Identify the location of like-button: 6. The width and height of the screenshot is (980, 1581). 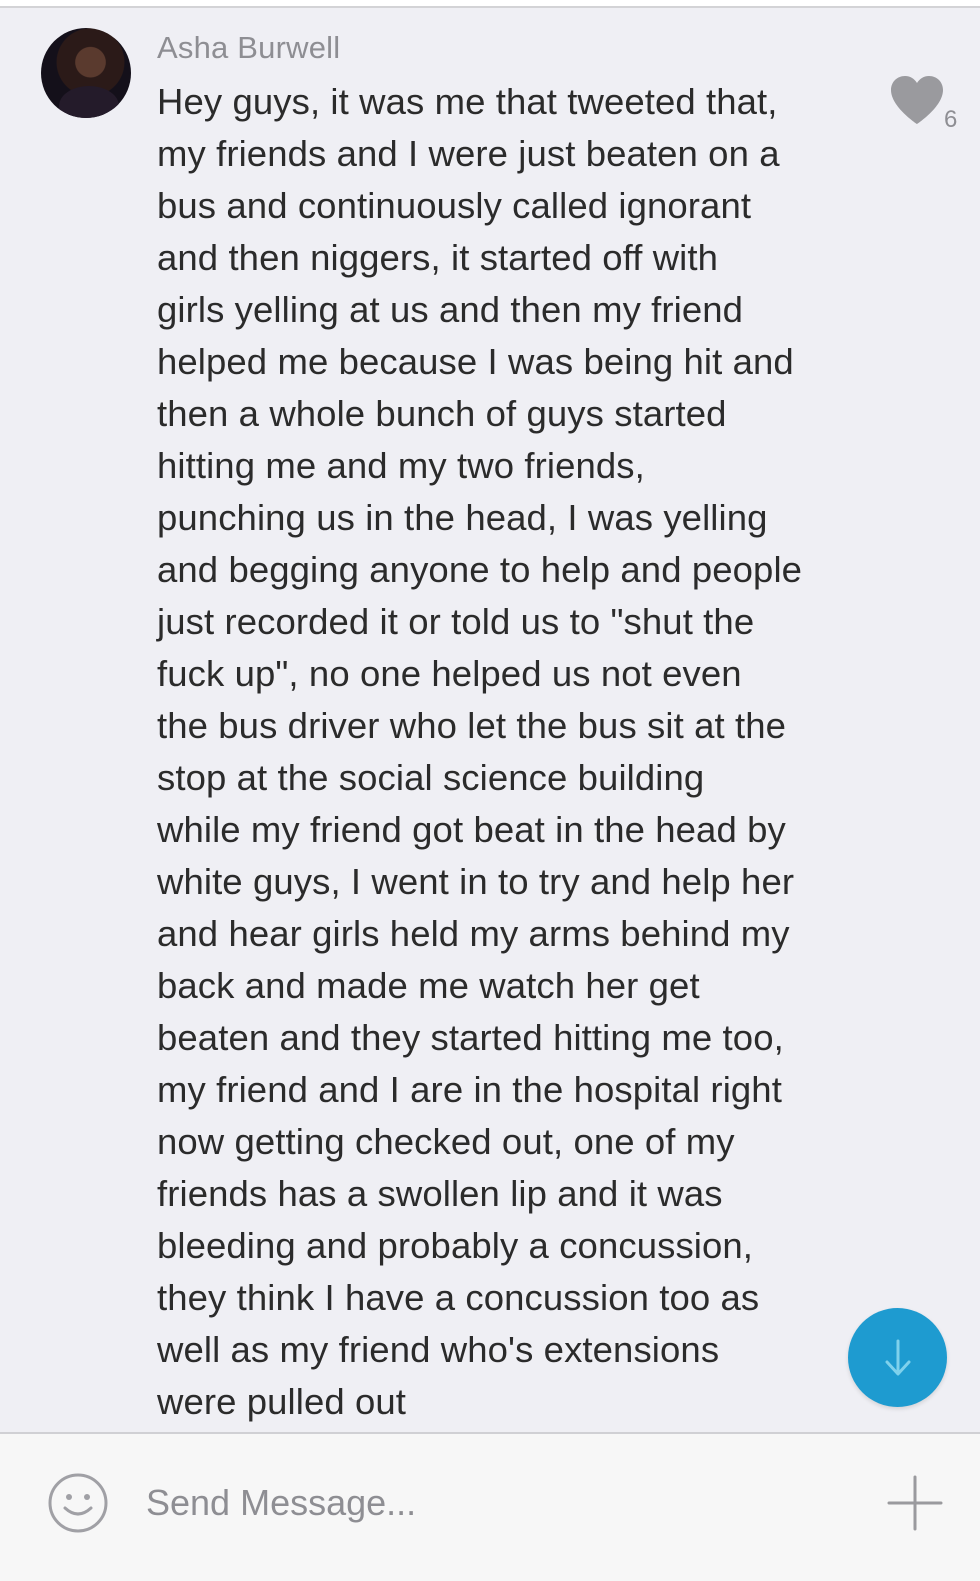
(928, 109).